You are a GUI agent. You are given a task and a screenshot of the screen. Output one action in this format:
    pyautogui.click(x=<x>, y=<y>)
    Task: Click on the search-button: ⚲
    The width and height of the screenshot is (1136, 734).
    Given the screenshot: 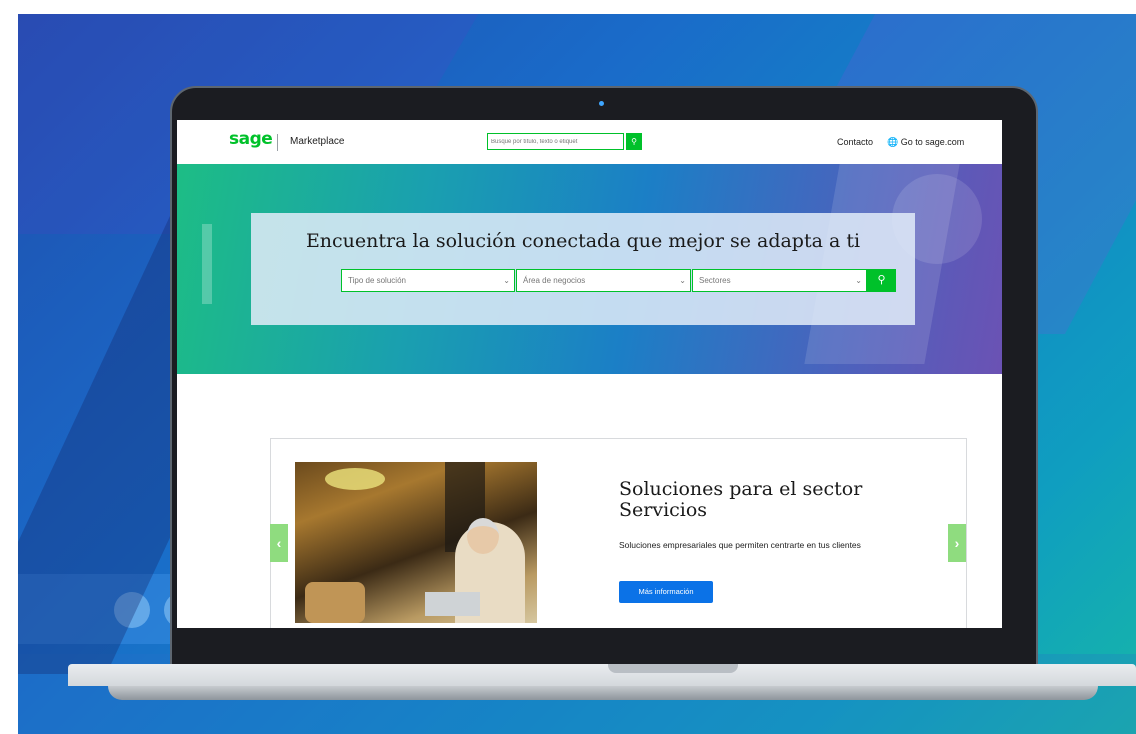 What is the action you would take?
    pyautogui.click(x=634, y=141)
    